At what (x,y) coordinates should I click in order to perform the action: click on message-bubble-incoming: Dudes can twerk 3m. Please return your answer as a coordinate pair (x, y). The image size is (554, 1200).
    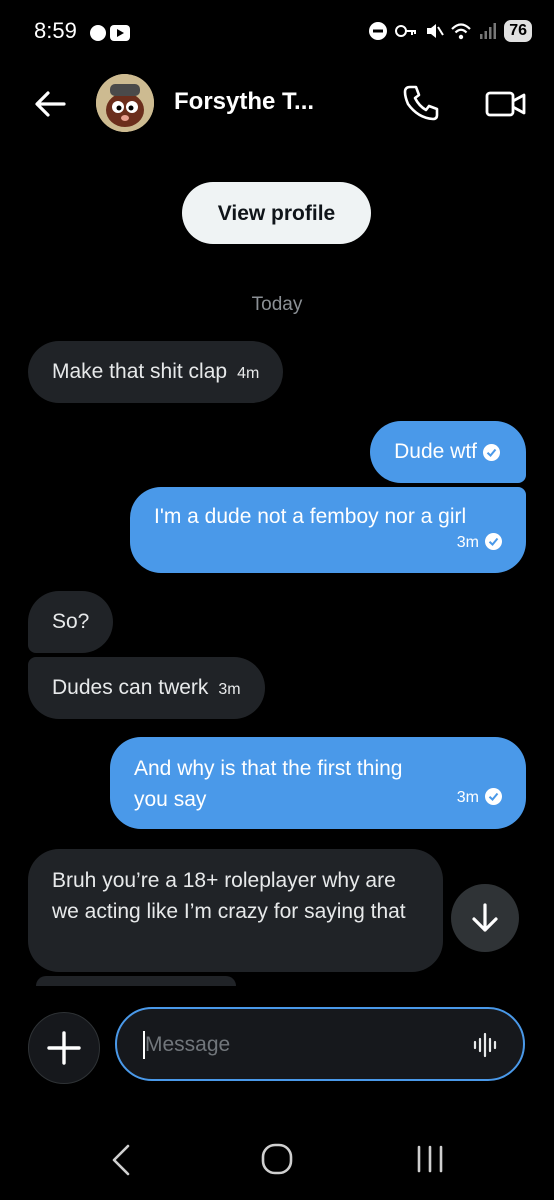
    Looking at the image, I should click on (146, 688).